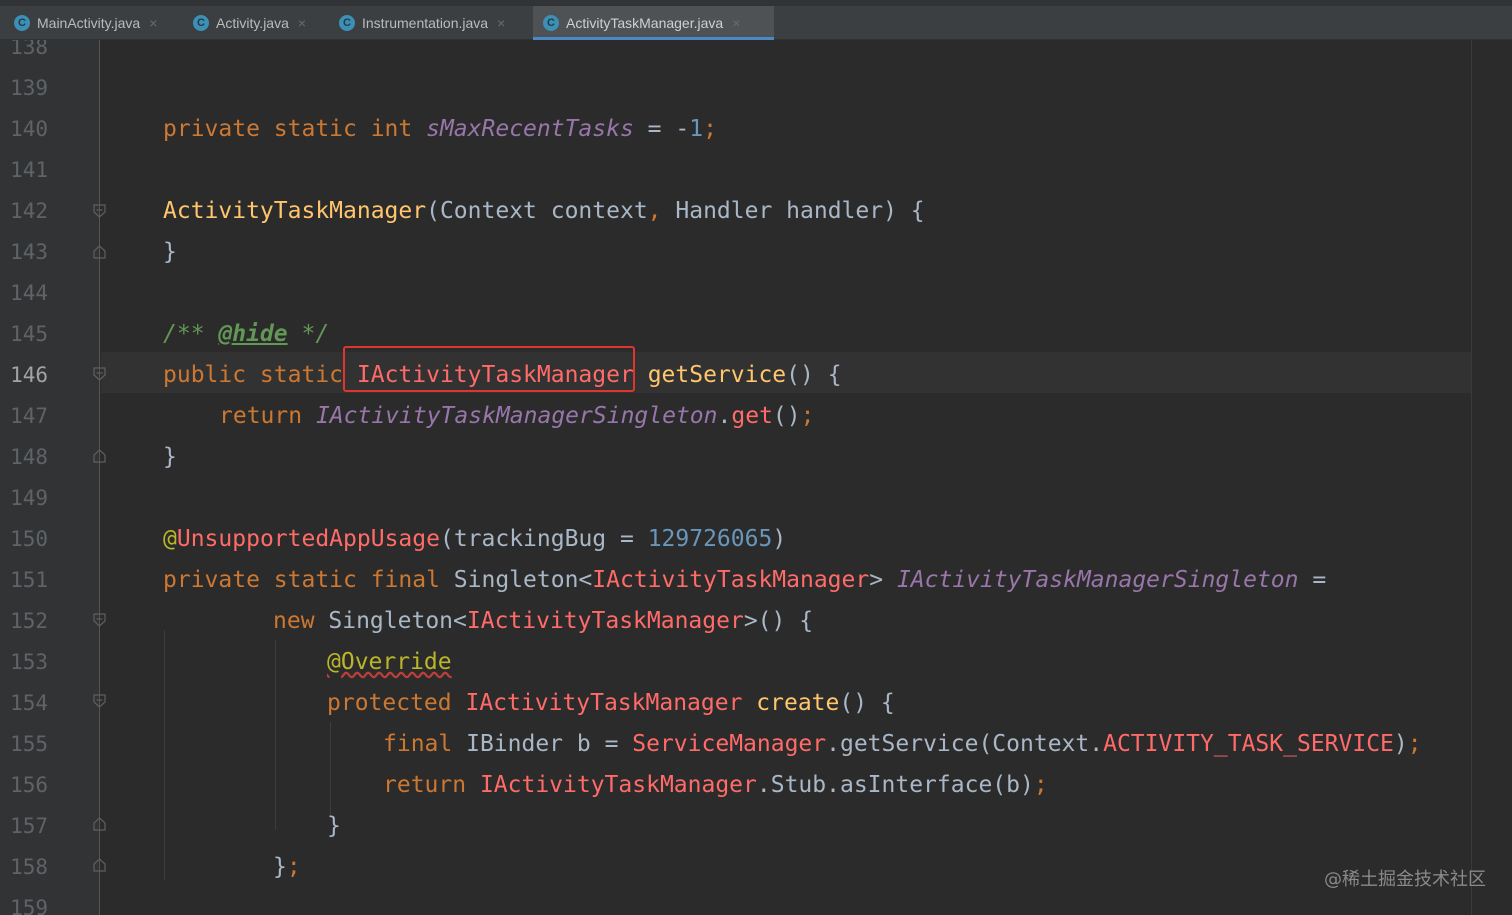 This screenshot has width=1512, height=915. I want to click on line-number: 145, so click(29, 334).